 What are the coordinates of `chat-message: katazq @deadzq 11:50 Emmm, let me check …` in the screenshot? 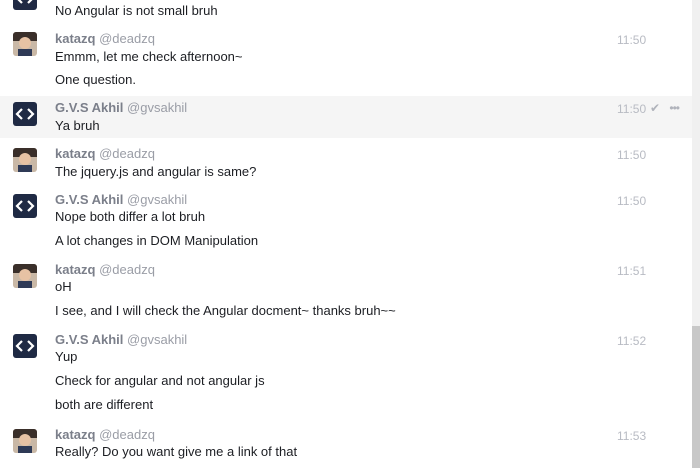 It's located at (346, 60).